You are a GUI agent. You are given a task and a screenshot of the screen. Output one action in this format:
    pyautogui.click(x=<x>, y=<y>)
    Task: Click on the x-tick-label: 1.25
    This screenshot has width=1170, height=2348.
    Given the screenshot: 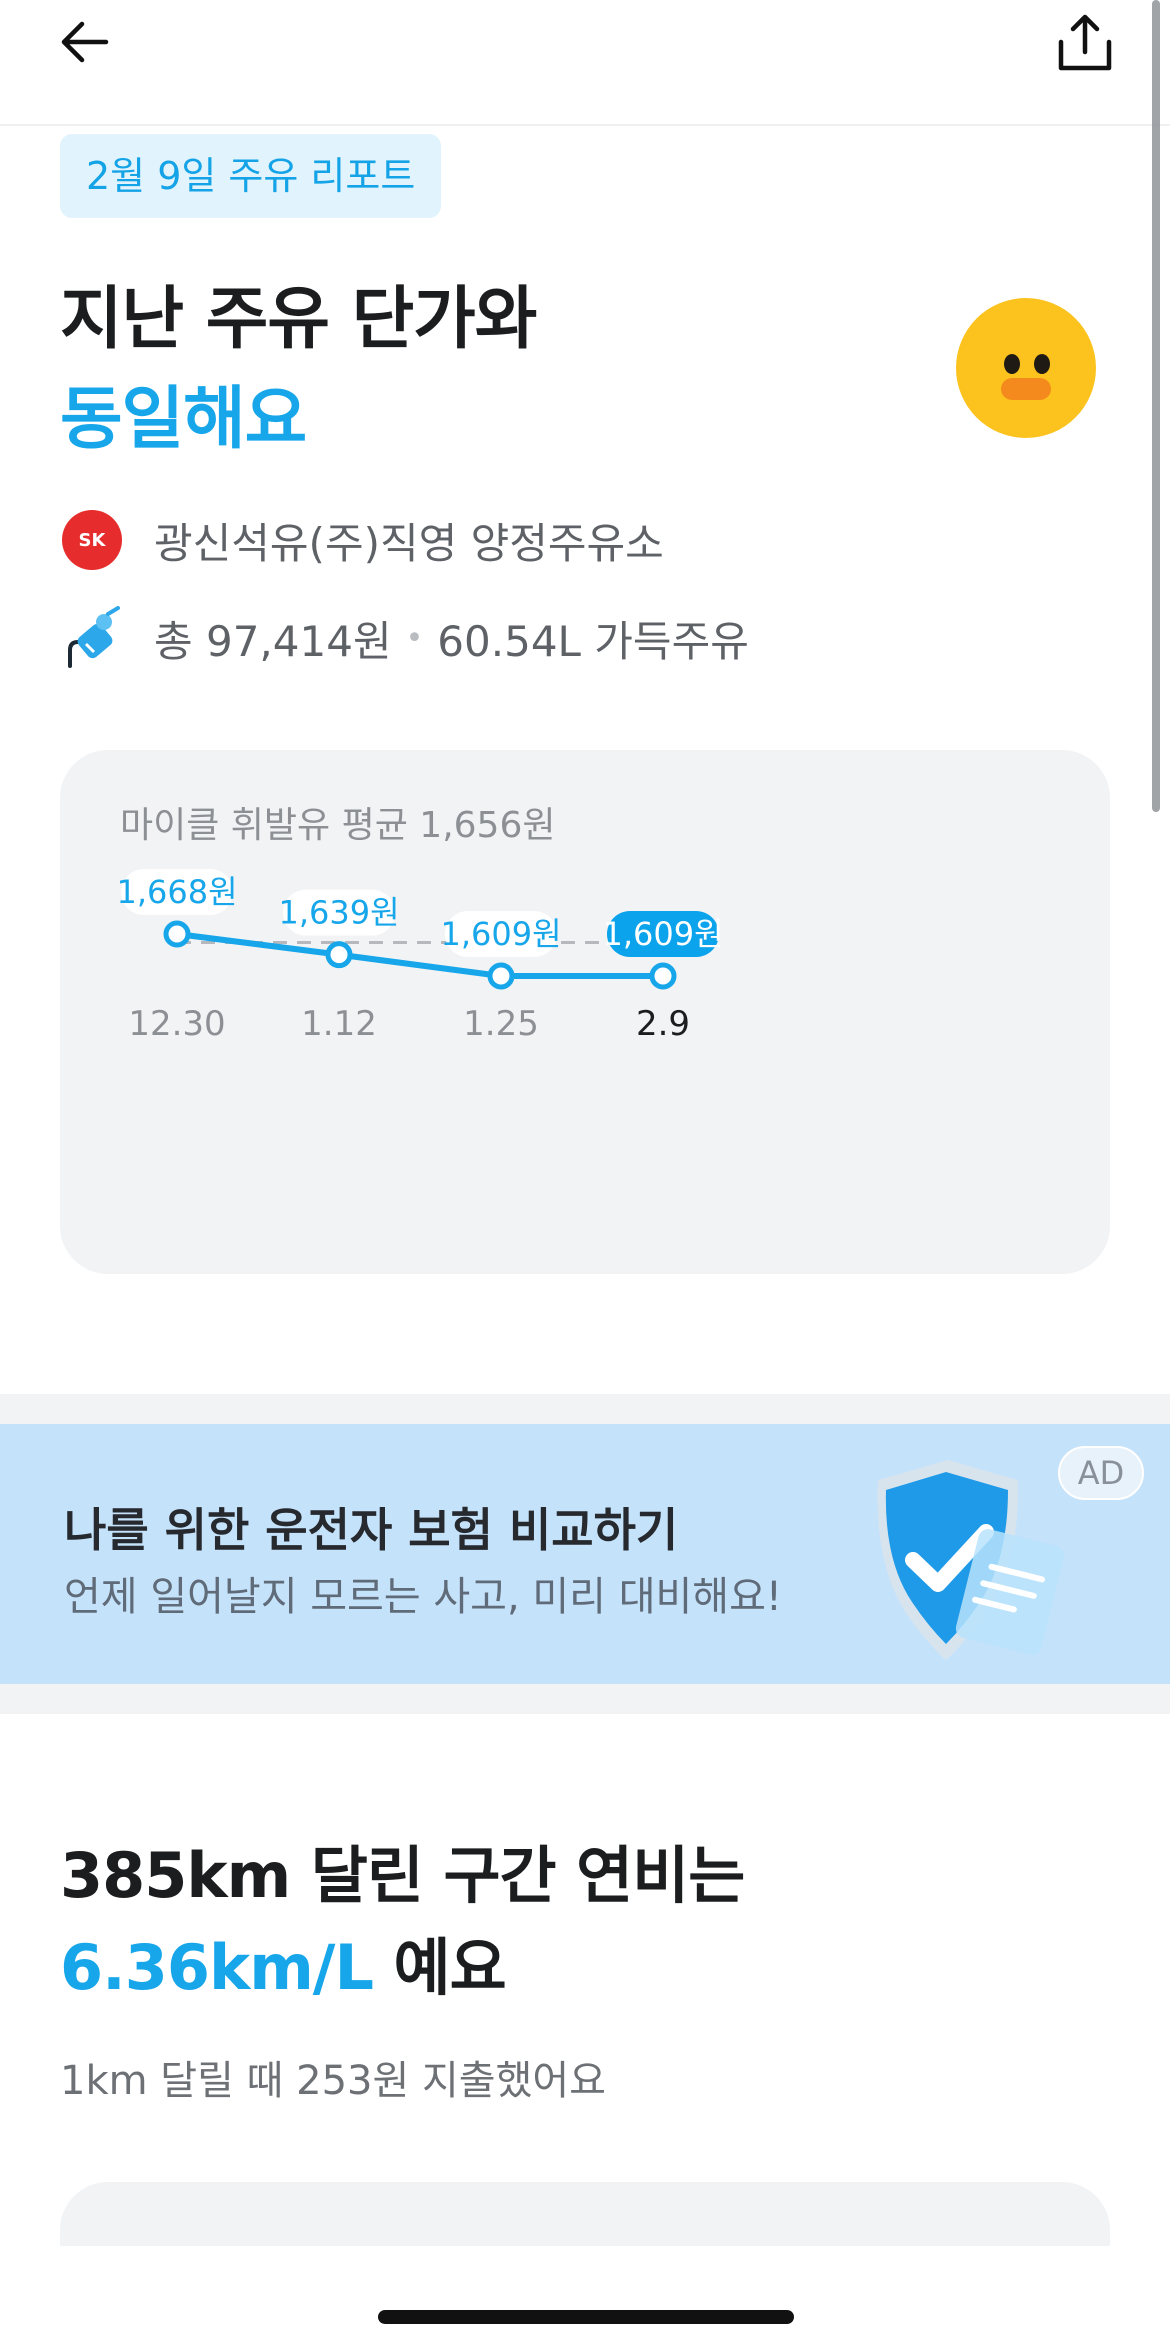 What is the action you would take?
    pyautogui.click(x=501, y=1024)
    